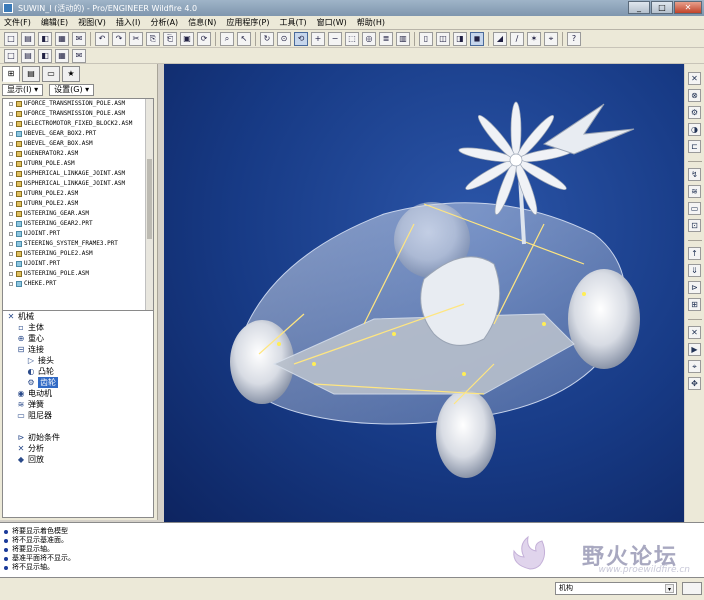  I want to click on tree-row: USTEERING_GEAR.ASM, so click(78, 214).